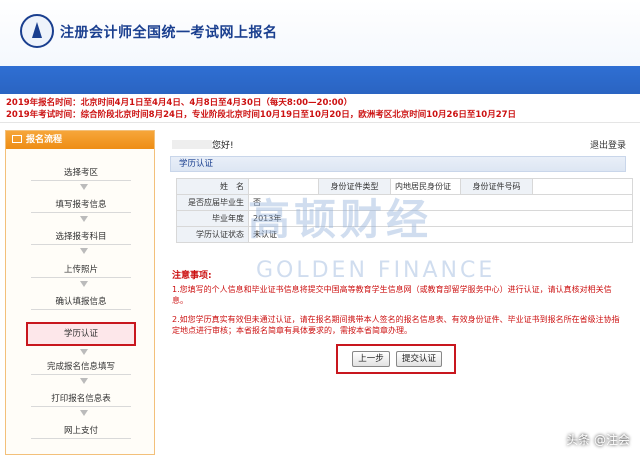  What do you see at coordinates (44, 140) in the screenshot?
I see `sidebar-title: 报名流程` at bounding box center [44, 140].